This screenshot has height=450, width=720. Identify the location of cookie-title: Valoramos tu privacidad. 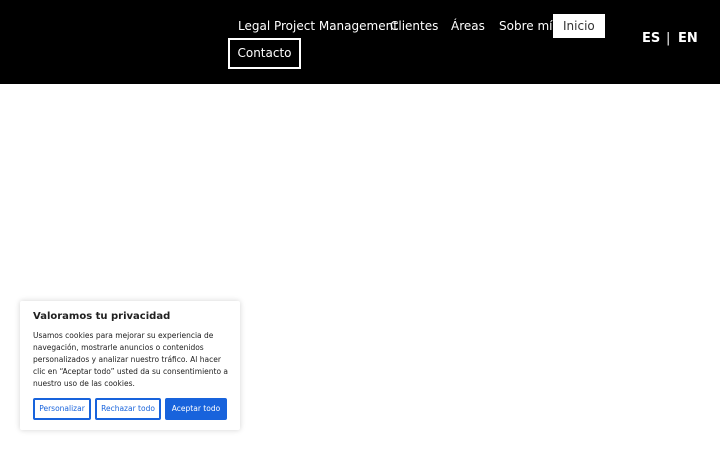
(102, 316).